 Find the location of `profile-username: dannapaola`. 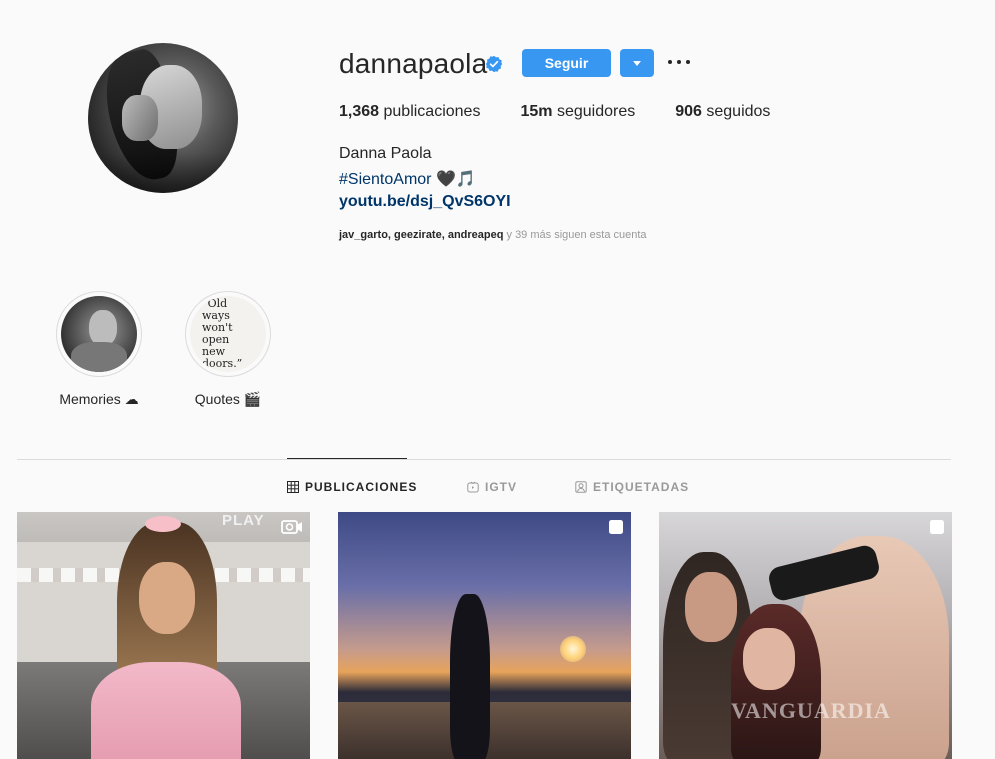

profile-username: dannapaola is located at coordinates (413, 63).